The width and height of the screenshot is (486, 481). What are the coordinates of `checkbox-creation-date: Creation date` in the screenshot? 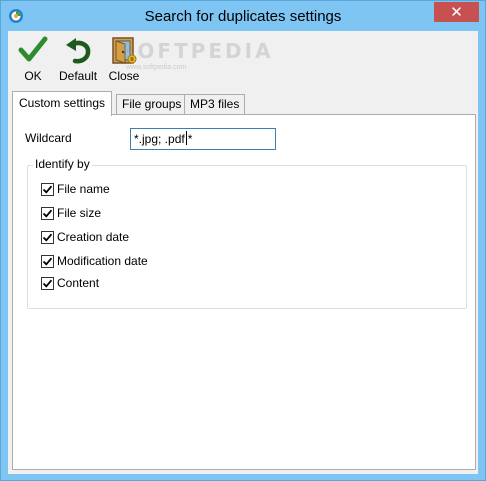 It's located at (85, 237).